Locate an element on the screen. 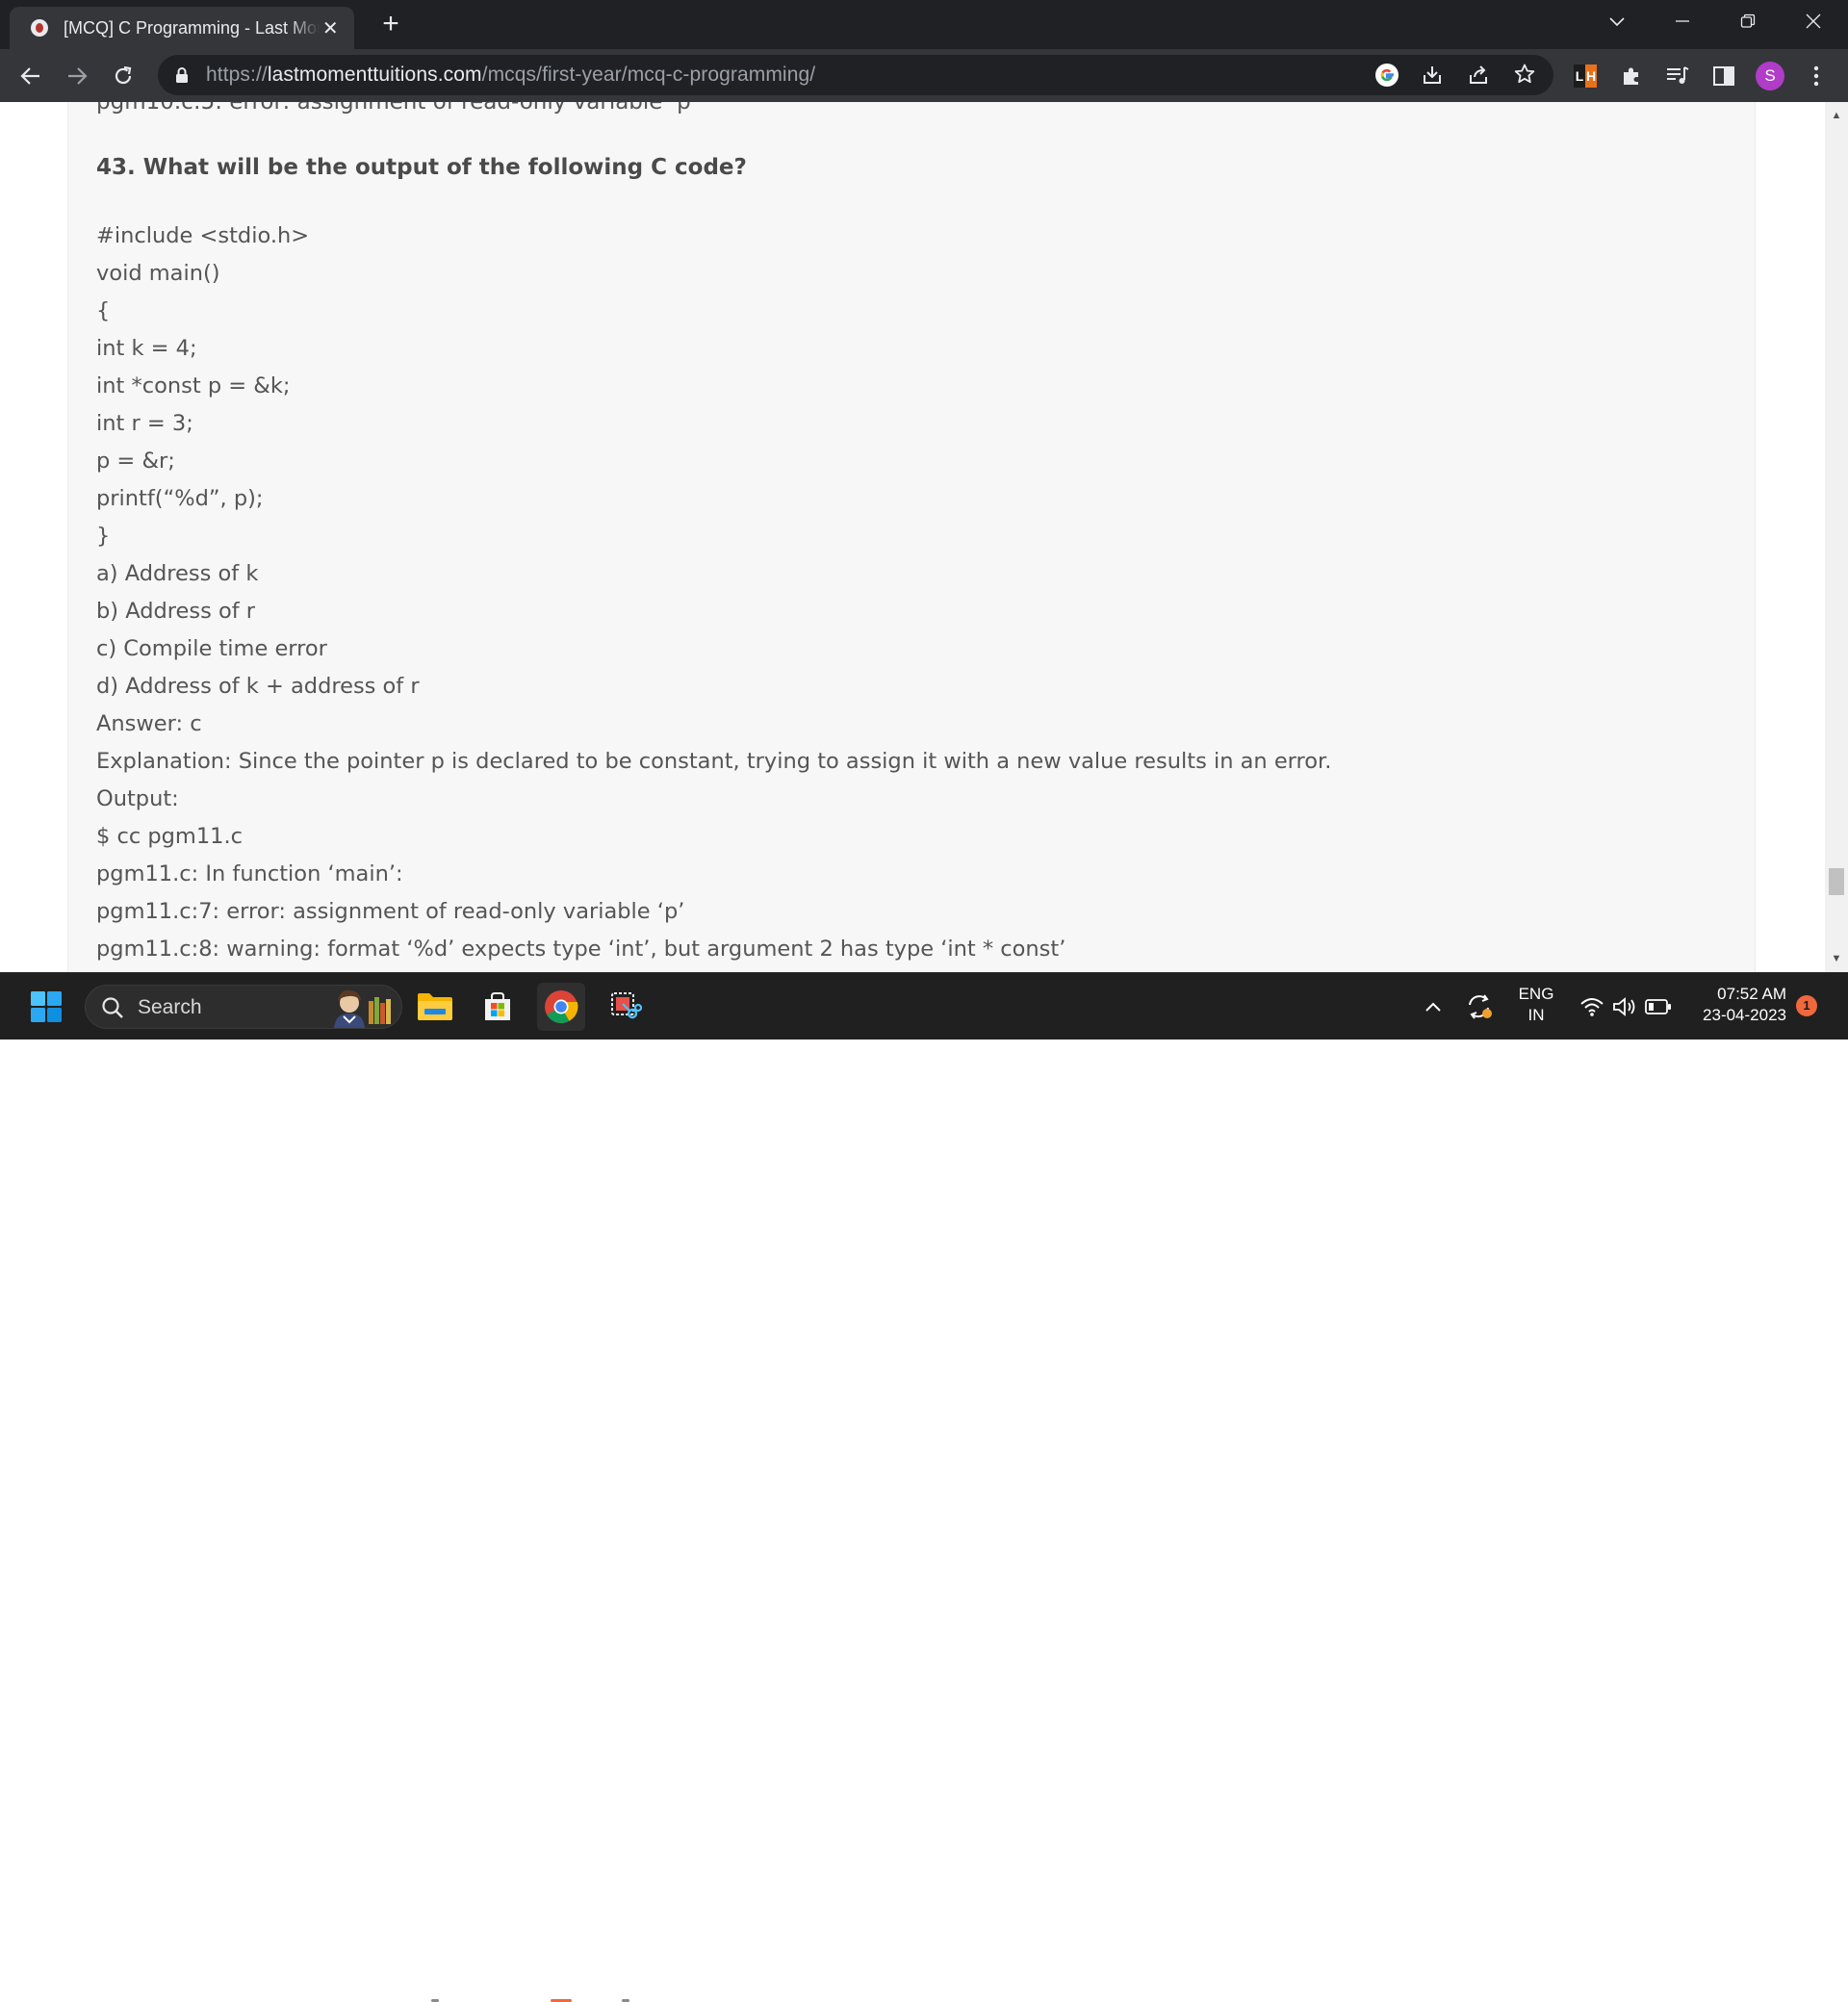  share-icon is located at coordinates (1478, 74).